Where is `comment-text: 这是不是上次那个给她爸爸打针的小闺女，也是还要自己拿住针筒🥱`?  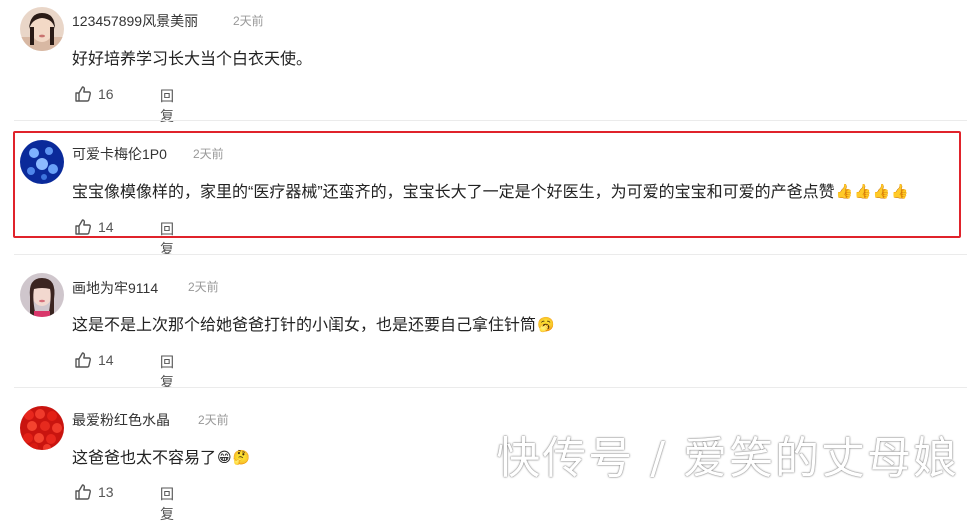 comment-text: 这是不是上次那个给她爸爸打针的小闺女，也是还要自己拿住针筒🥱 is located at coordinates (313, 325).